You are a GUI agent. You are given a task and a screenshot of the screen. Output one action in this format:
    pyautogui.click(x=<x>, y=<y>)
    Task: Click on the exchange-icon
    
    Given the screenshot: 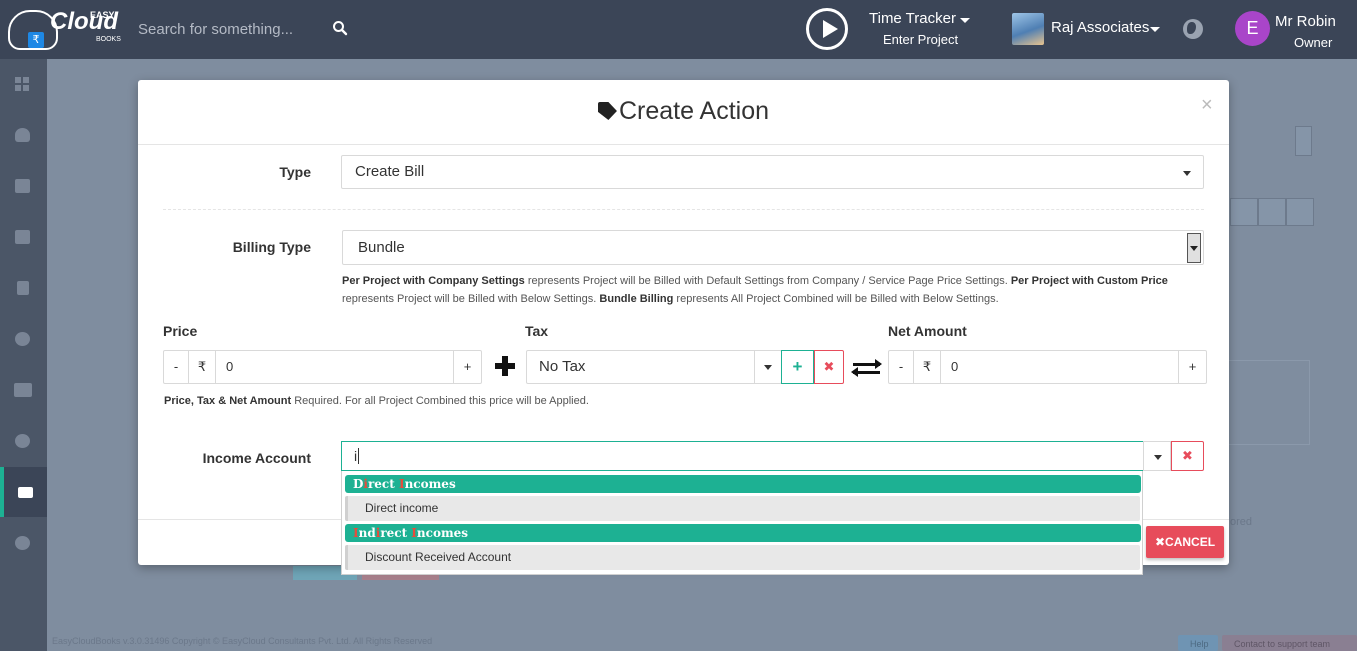 What is the action you would take?
    pyautogui.click(x=866, y=368)
    